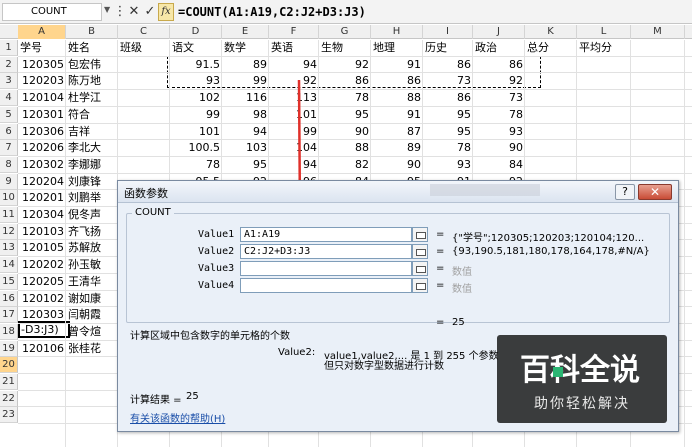  I want to click on score-cell: 84, so click(499, 165).